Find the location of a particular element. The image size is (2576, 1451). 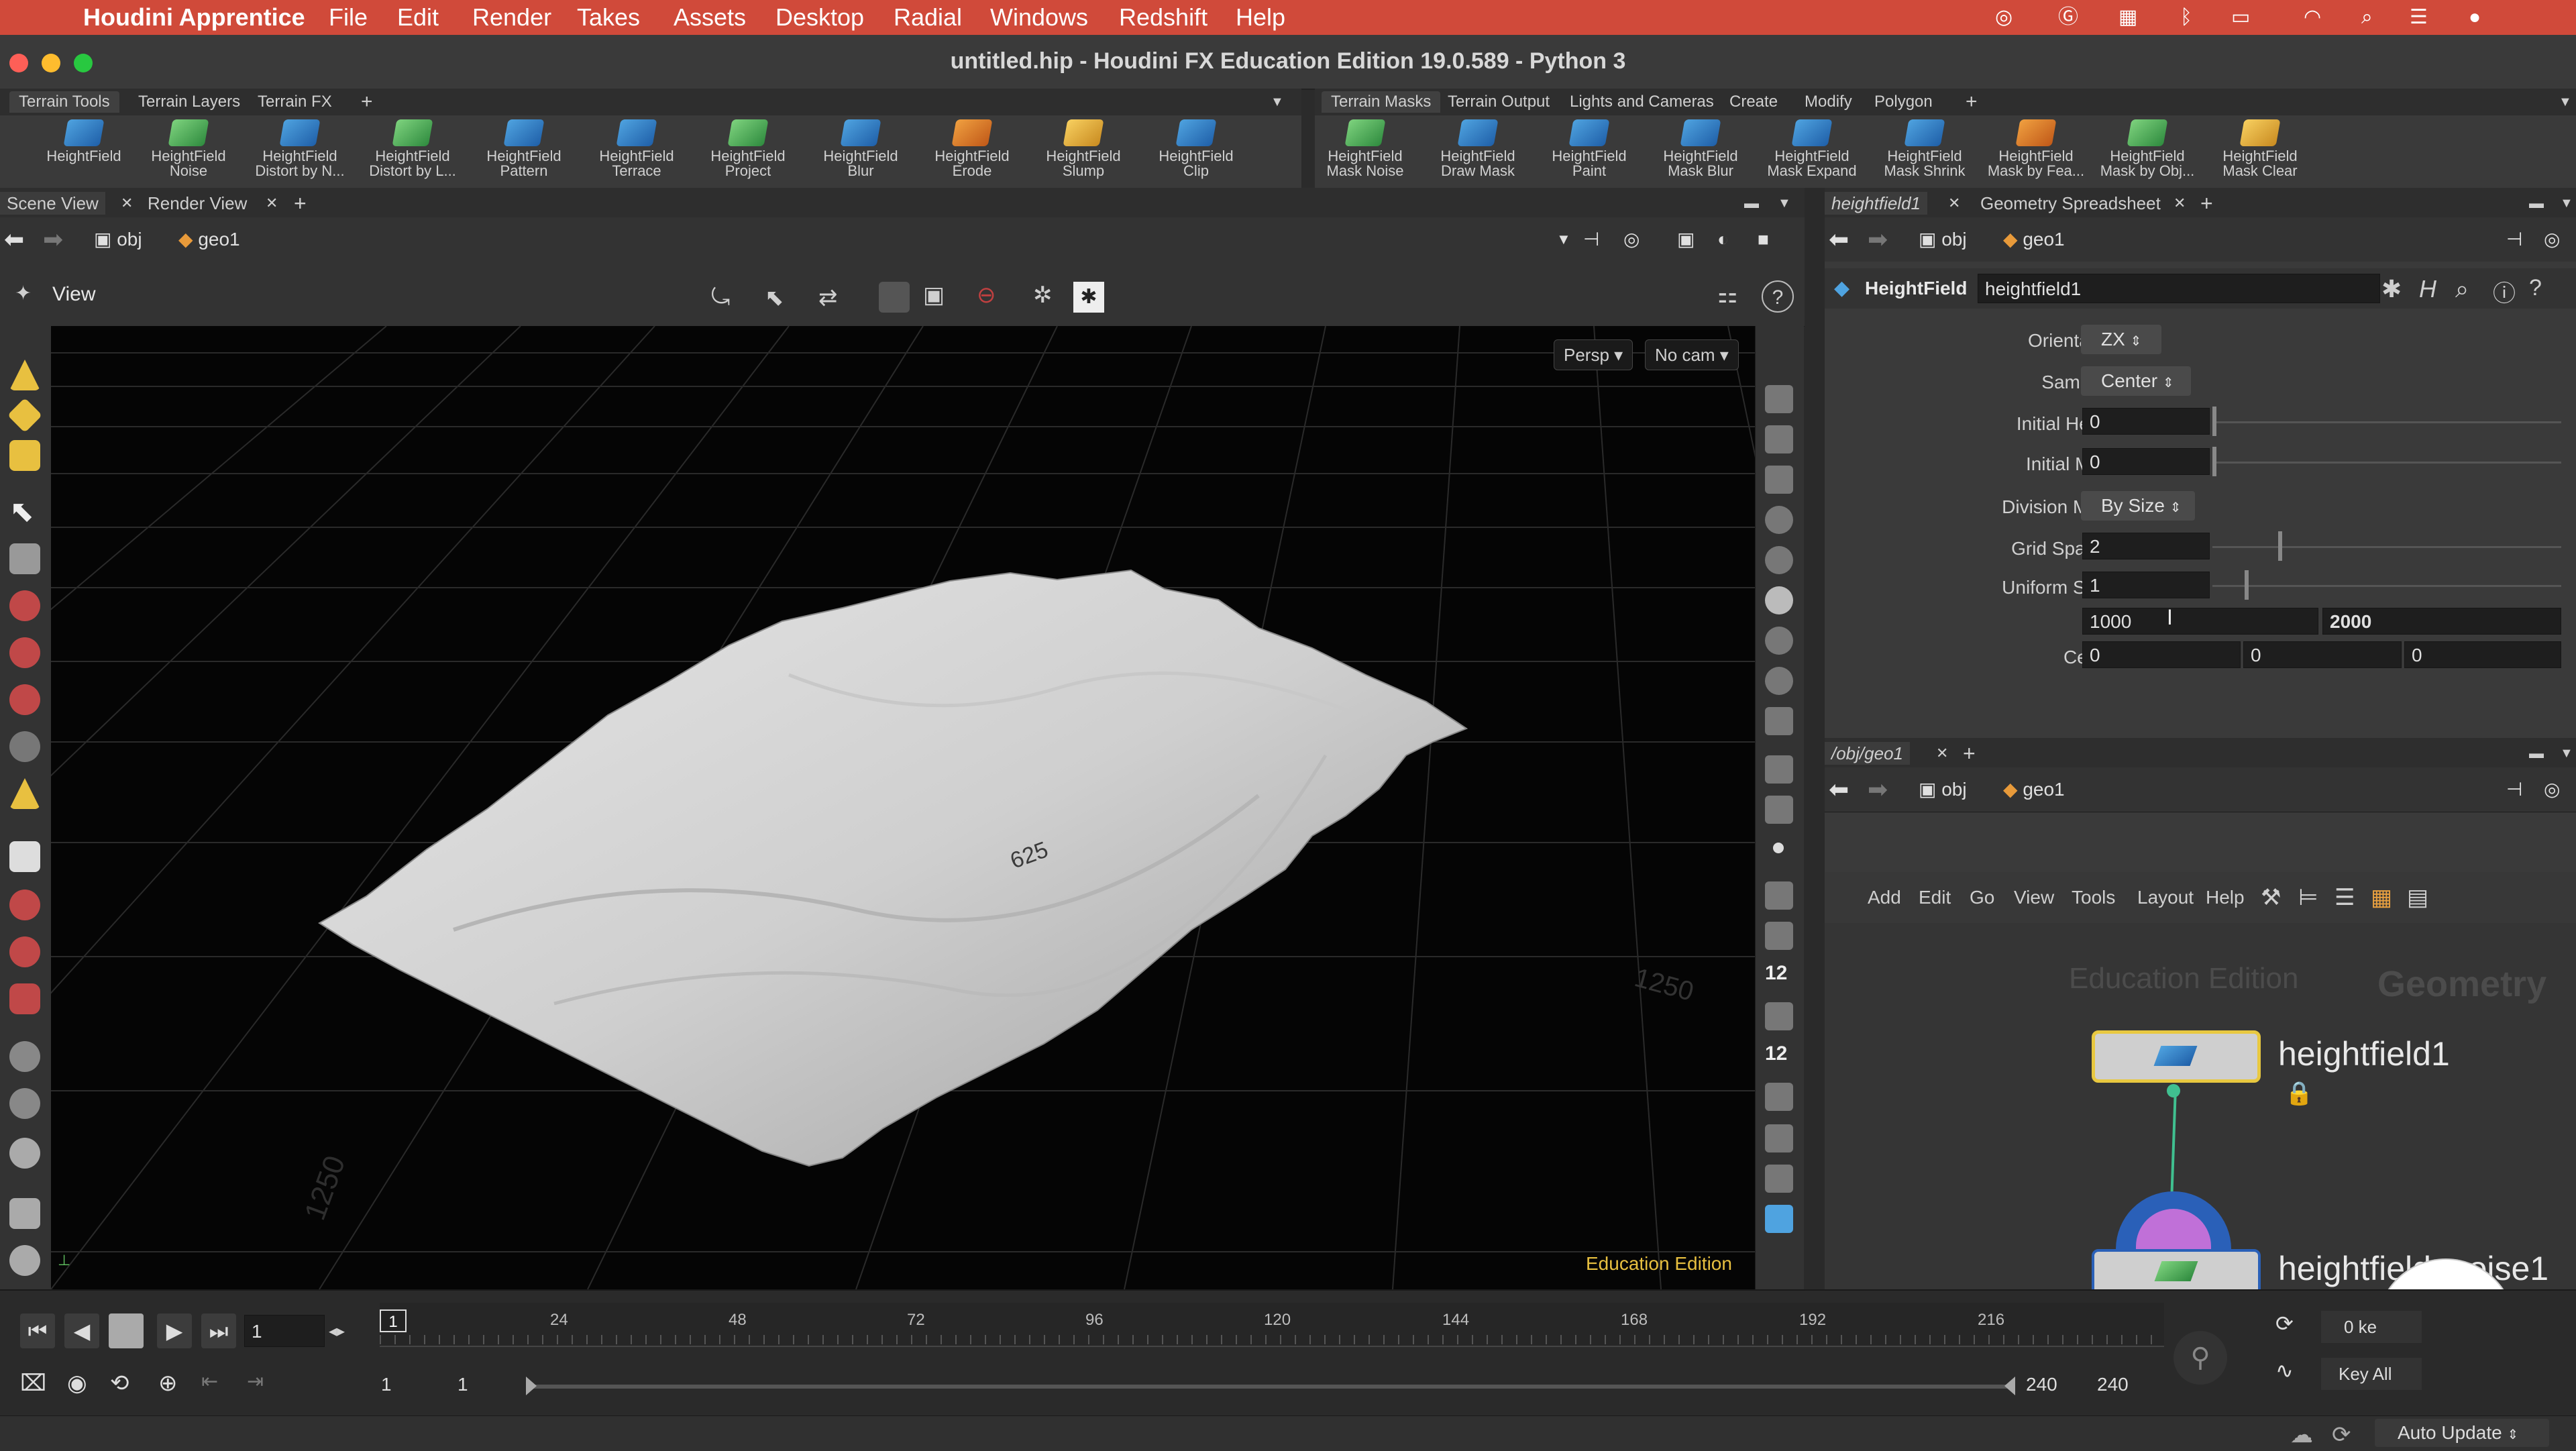

shelf-tab-polygon: Polygon is located at coordinates (1903, 102).